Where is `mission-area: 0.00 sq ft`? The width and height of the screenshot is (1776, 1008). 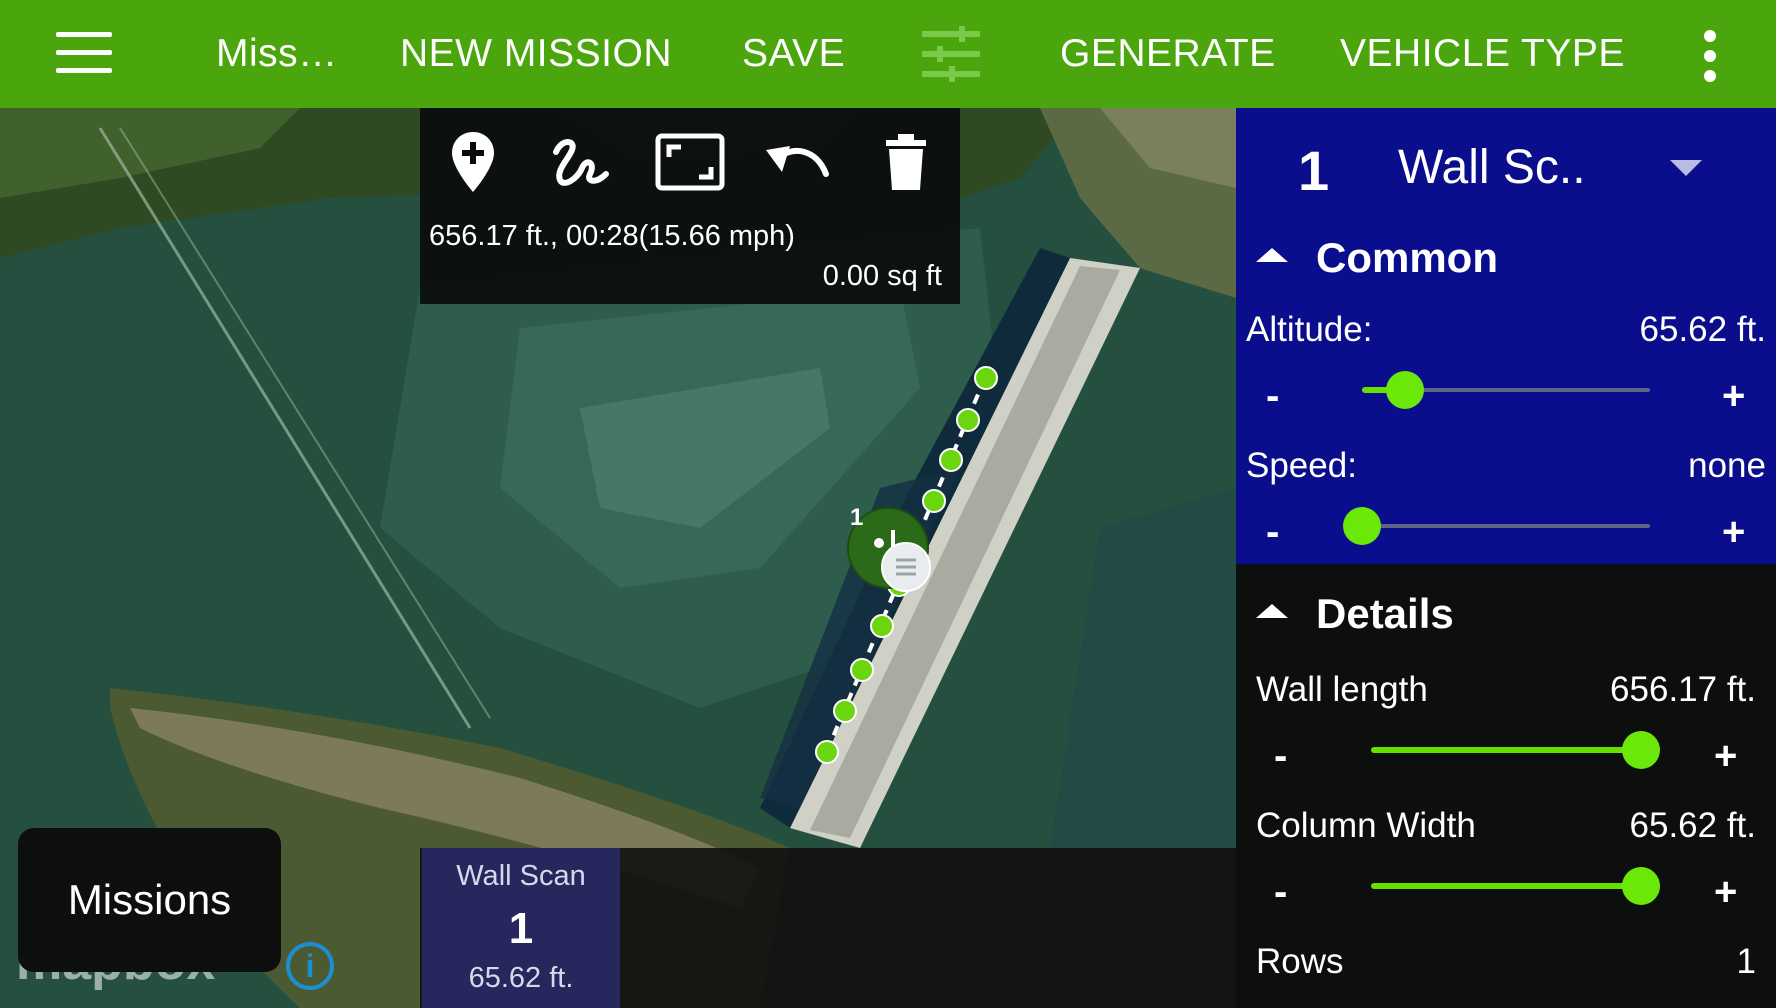
mission-area: 0.00 sq ft is located at coordinates (882, 276).